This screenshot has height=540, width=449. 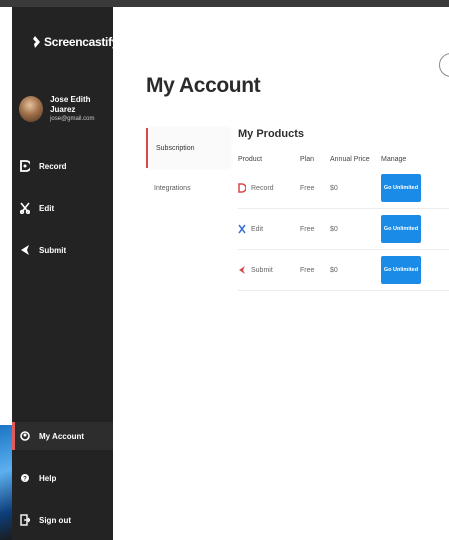 I want to click on table-row: Edit Free $0 Go Unlimited, so click(x=343, y=229).